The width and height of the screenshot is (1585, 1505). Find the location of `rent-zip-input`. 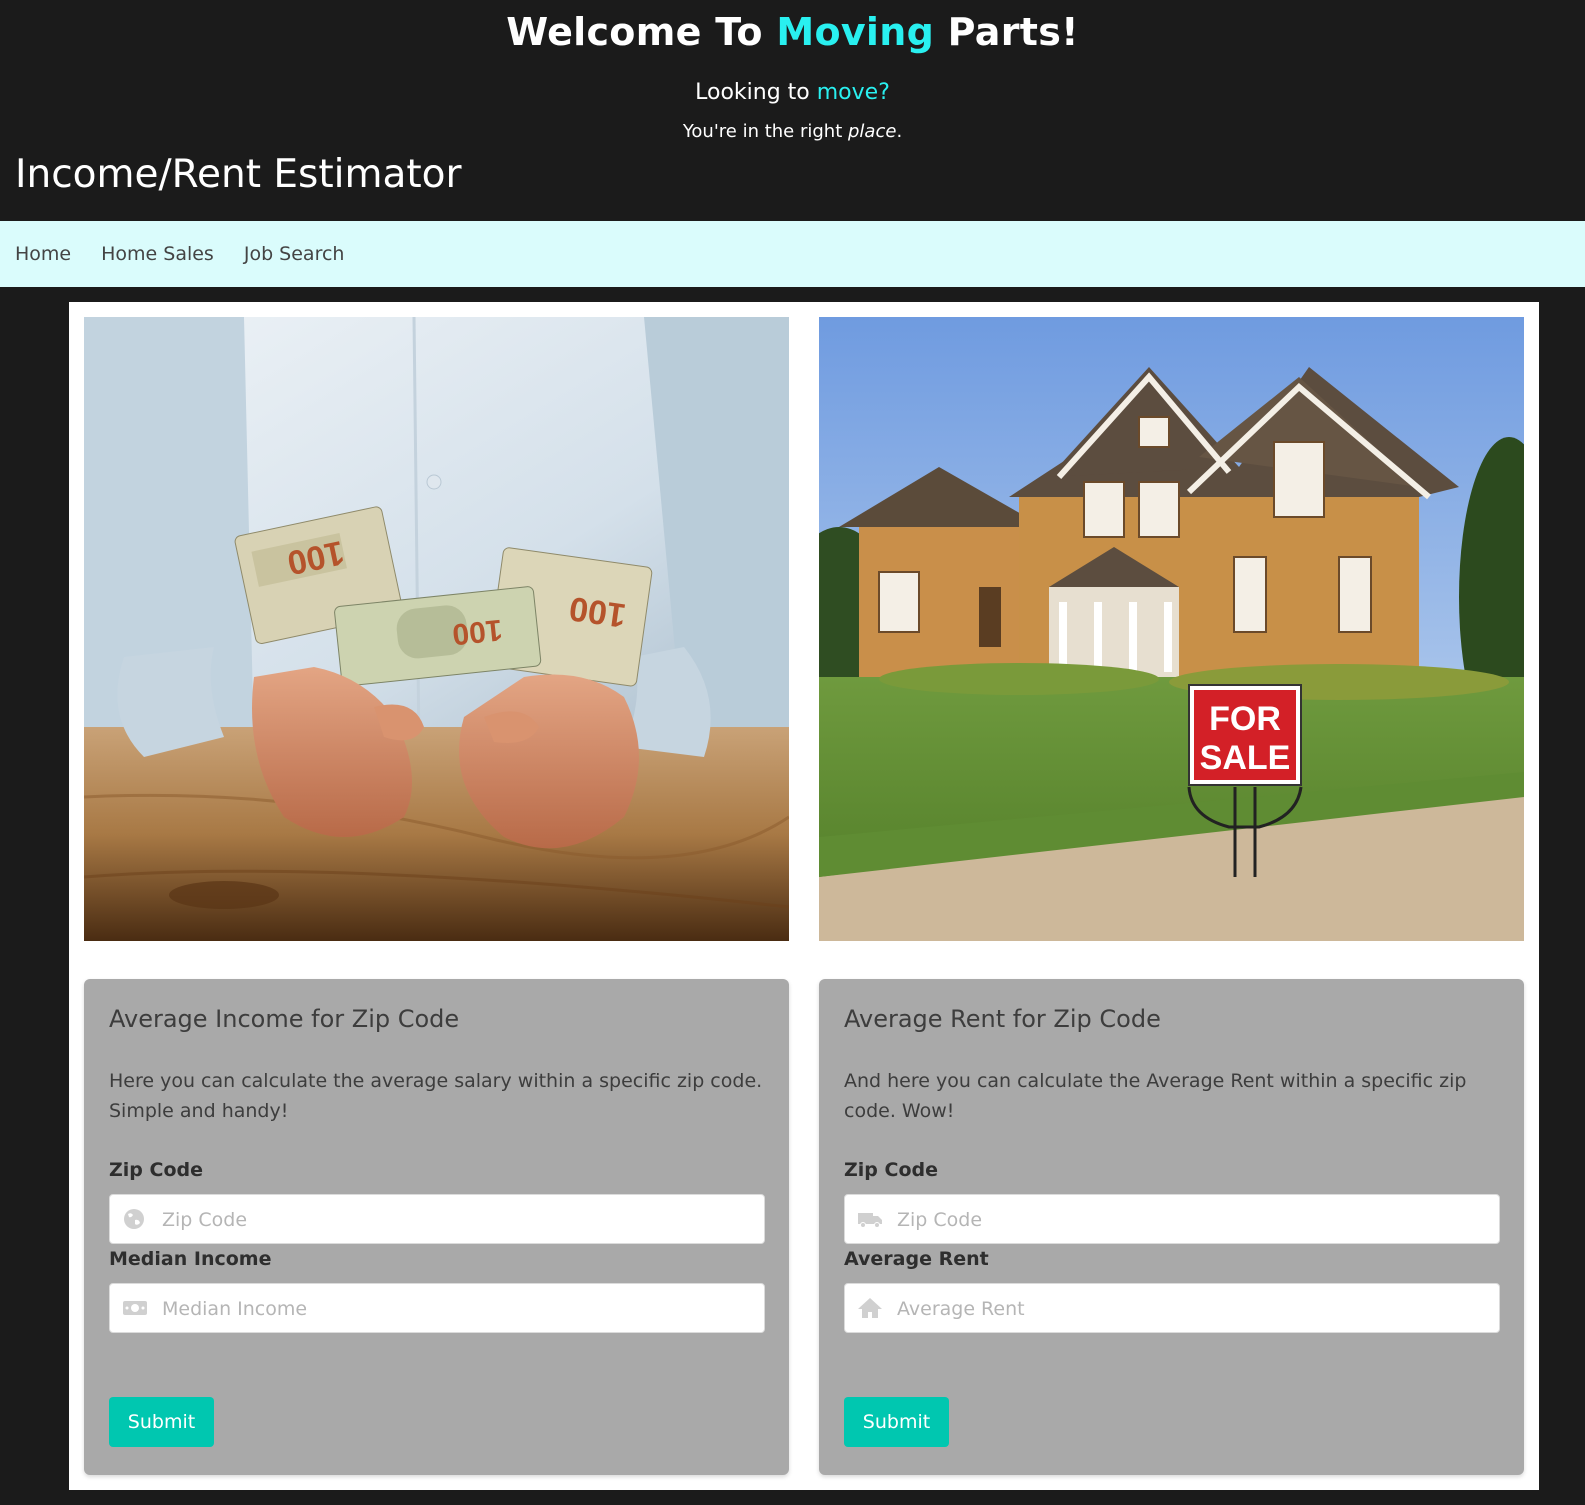

rent-zip-input is located at coordinates (1192, 1220).